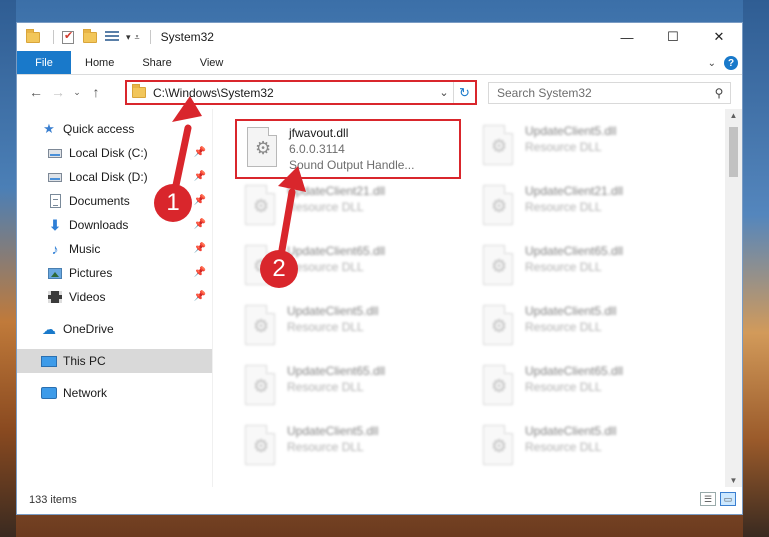 This screenshot has width=769, height=537. What do you see at coordinates (114, 361) in the screenshot?
I see `sidebar-item-this-pc: This PC` at bounding box center [114, 361].